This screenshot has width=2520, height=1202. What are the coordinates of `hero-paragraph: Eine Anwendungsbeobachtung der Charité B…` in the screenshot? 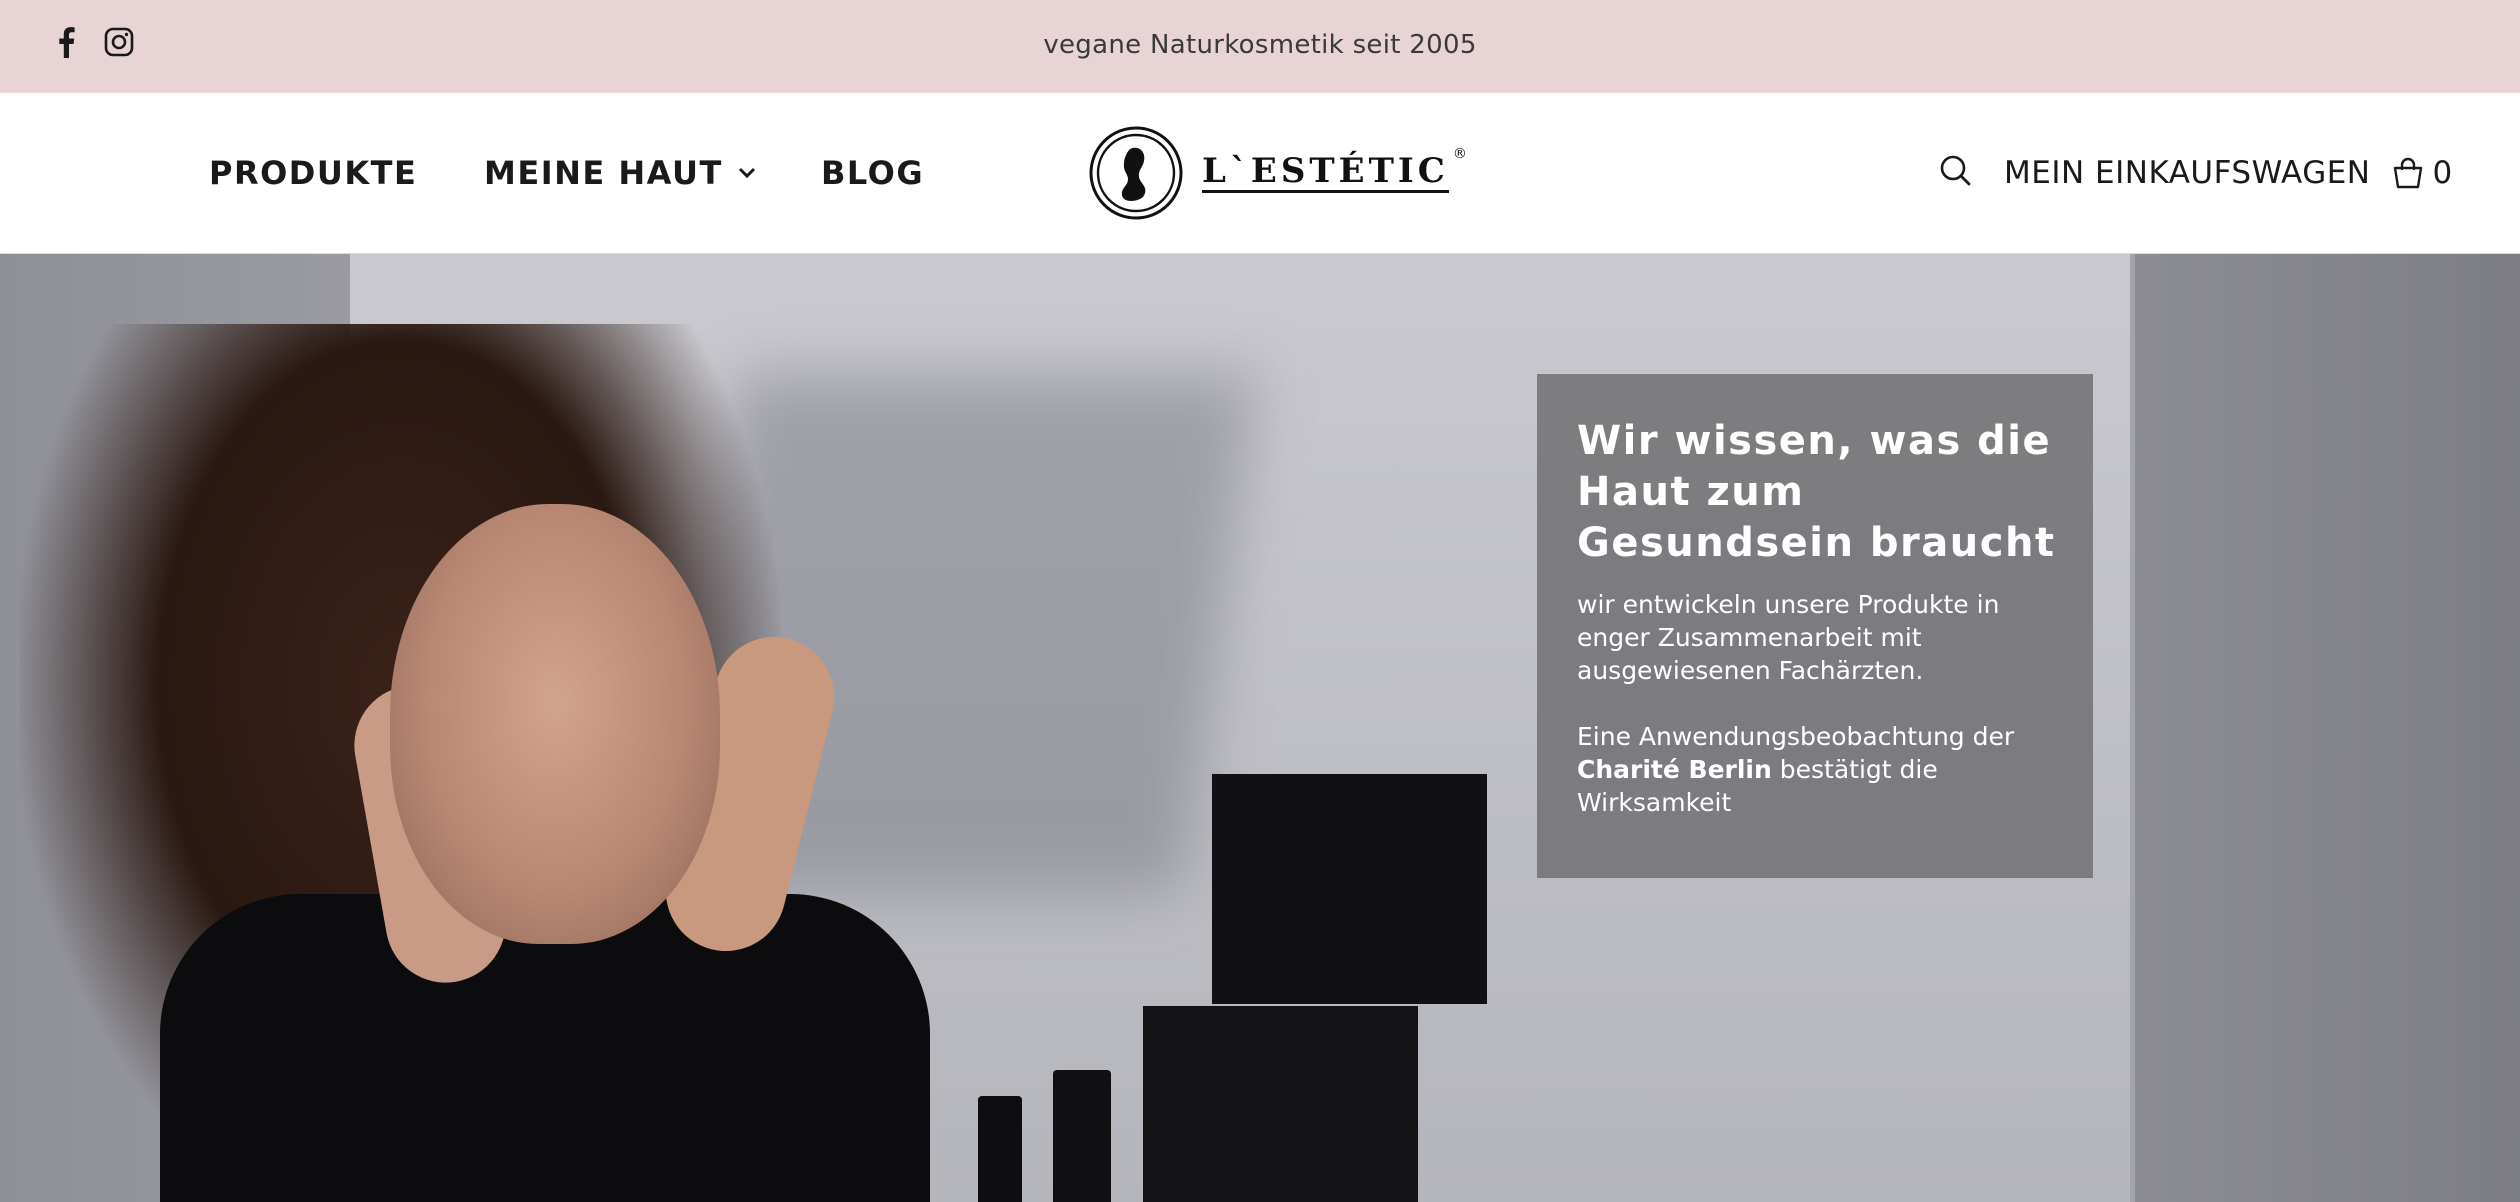 It's located at (1822, 769).